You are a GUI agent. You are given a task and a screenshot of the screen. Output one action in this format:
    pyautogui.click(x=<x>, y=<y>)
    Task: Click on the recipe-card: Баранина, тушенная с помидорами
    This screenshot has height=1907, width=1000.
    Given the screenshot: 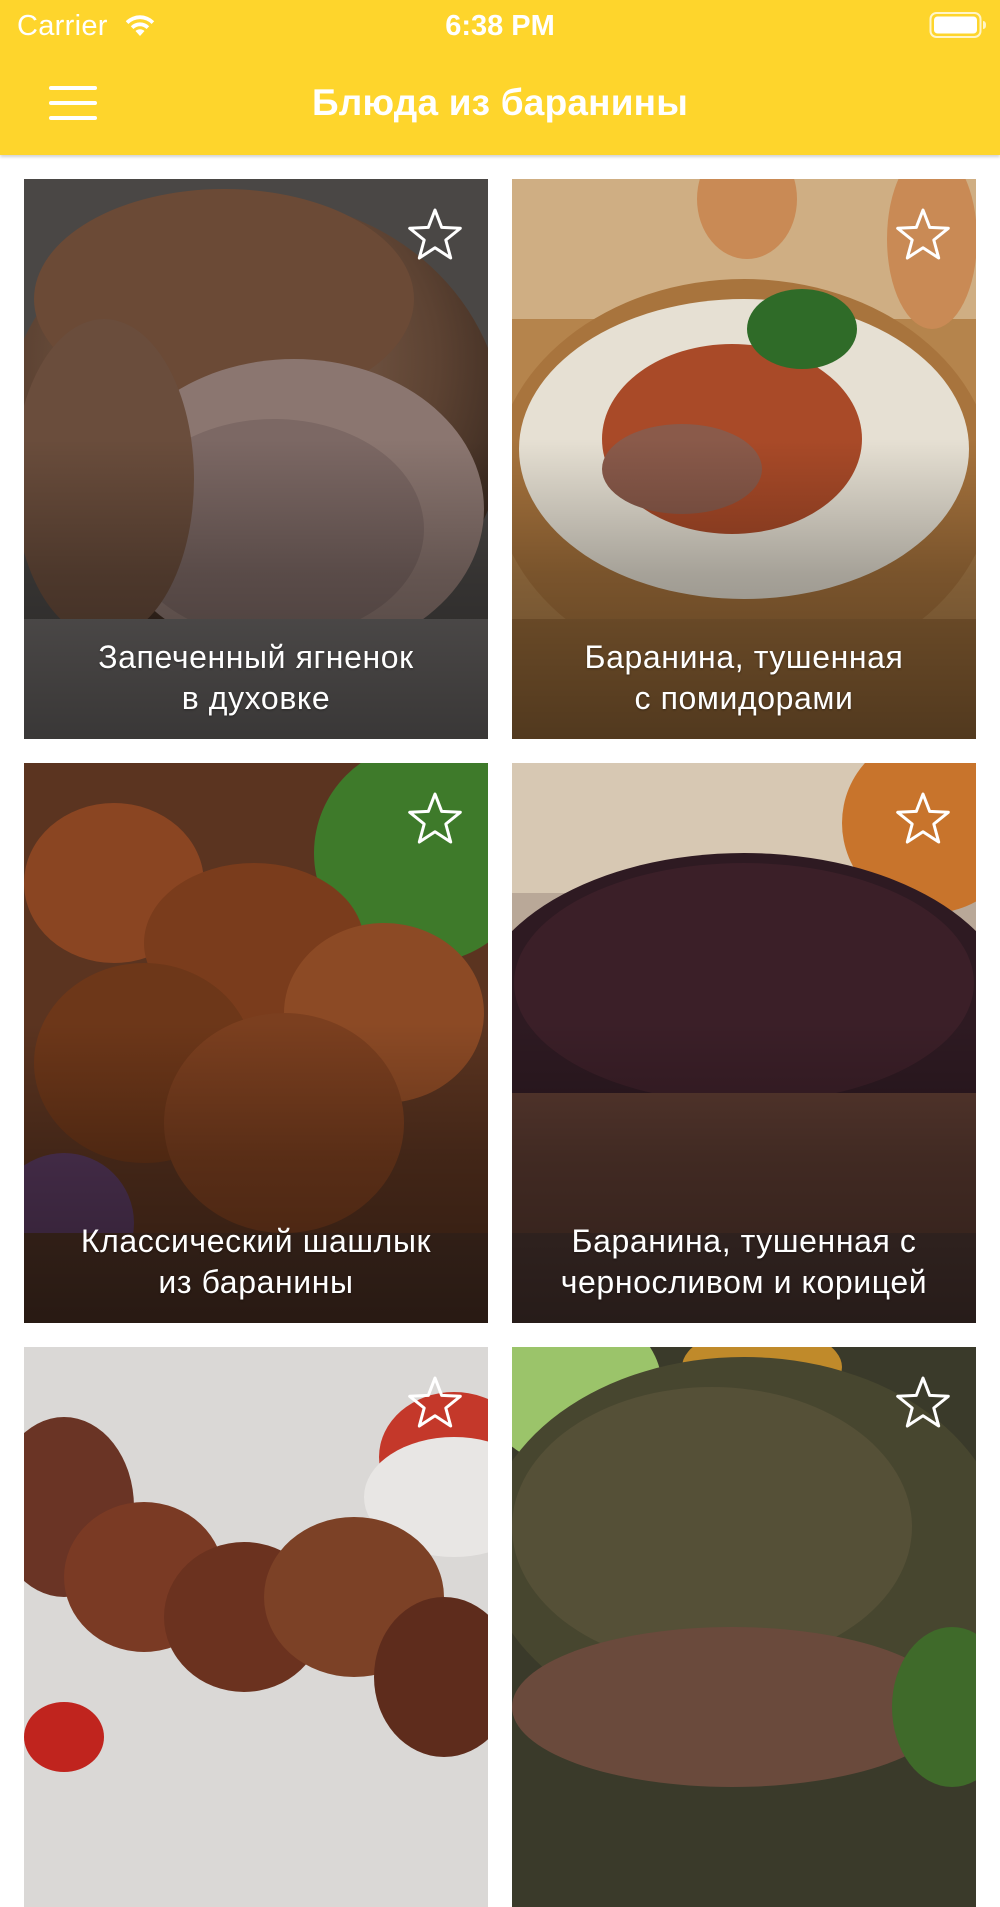 What is the action you would take?
    pyautogui.click(x=744, y=459)
    